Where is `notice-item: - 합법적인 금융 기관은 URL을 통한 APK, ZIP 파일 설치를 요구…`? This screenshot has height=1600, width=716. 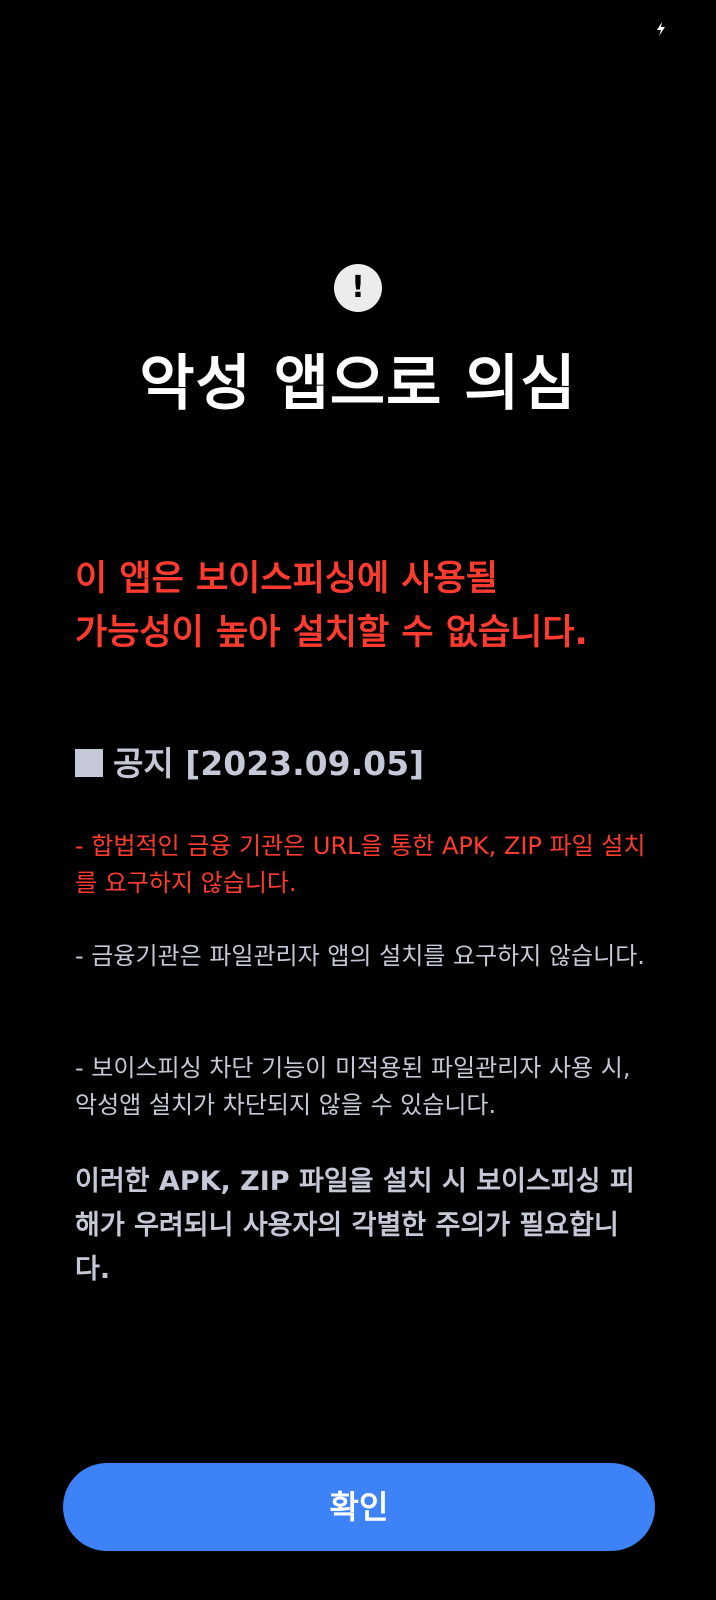
notice-item: - 합법적인 금융 기관은 URL을 통한 APK, ZIP 파일 설치를 요구… is located at coordinates (360, 864).